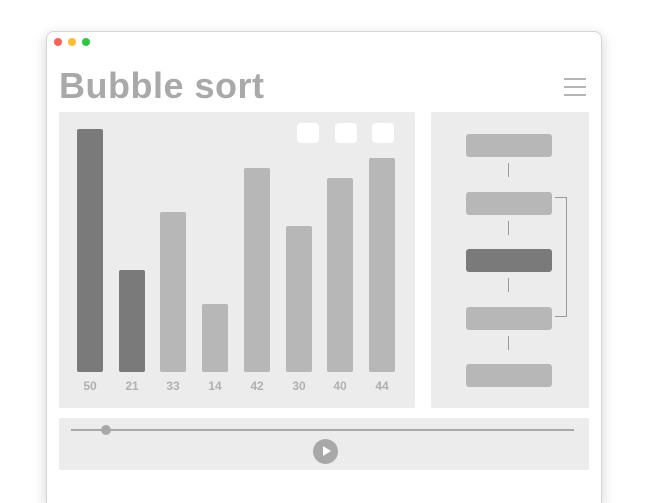 The width and height of the screenshot is (653, 503). What do you see at coordinates (86, 42) in the screenshot?
I see `maximize-window-button` at bounding box center [86, 42].